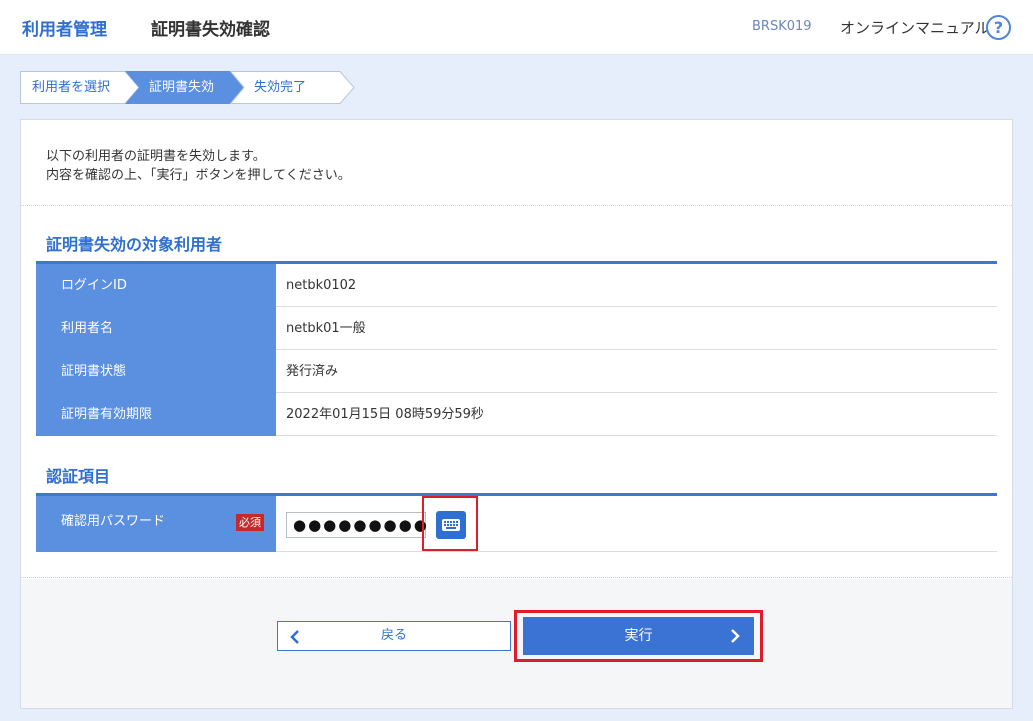  I want to click on confirm-password-input: ●●●●●●●●●, so click(356, 525).